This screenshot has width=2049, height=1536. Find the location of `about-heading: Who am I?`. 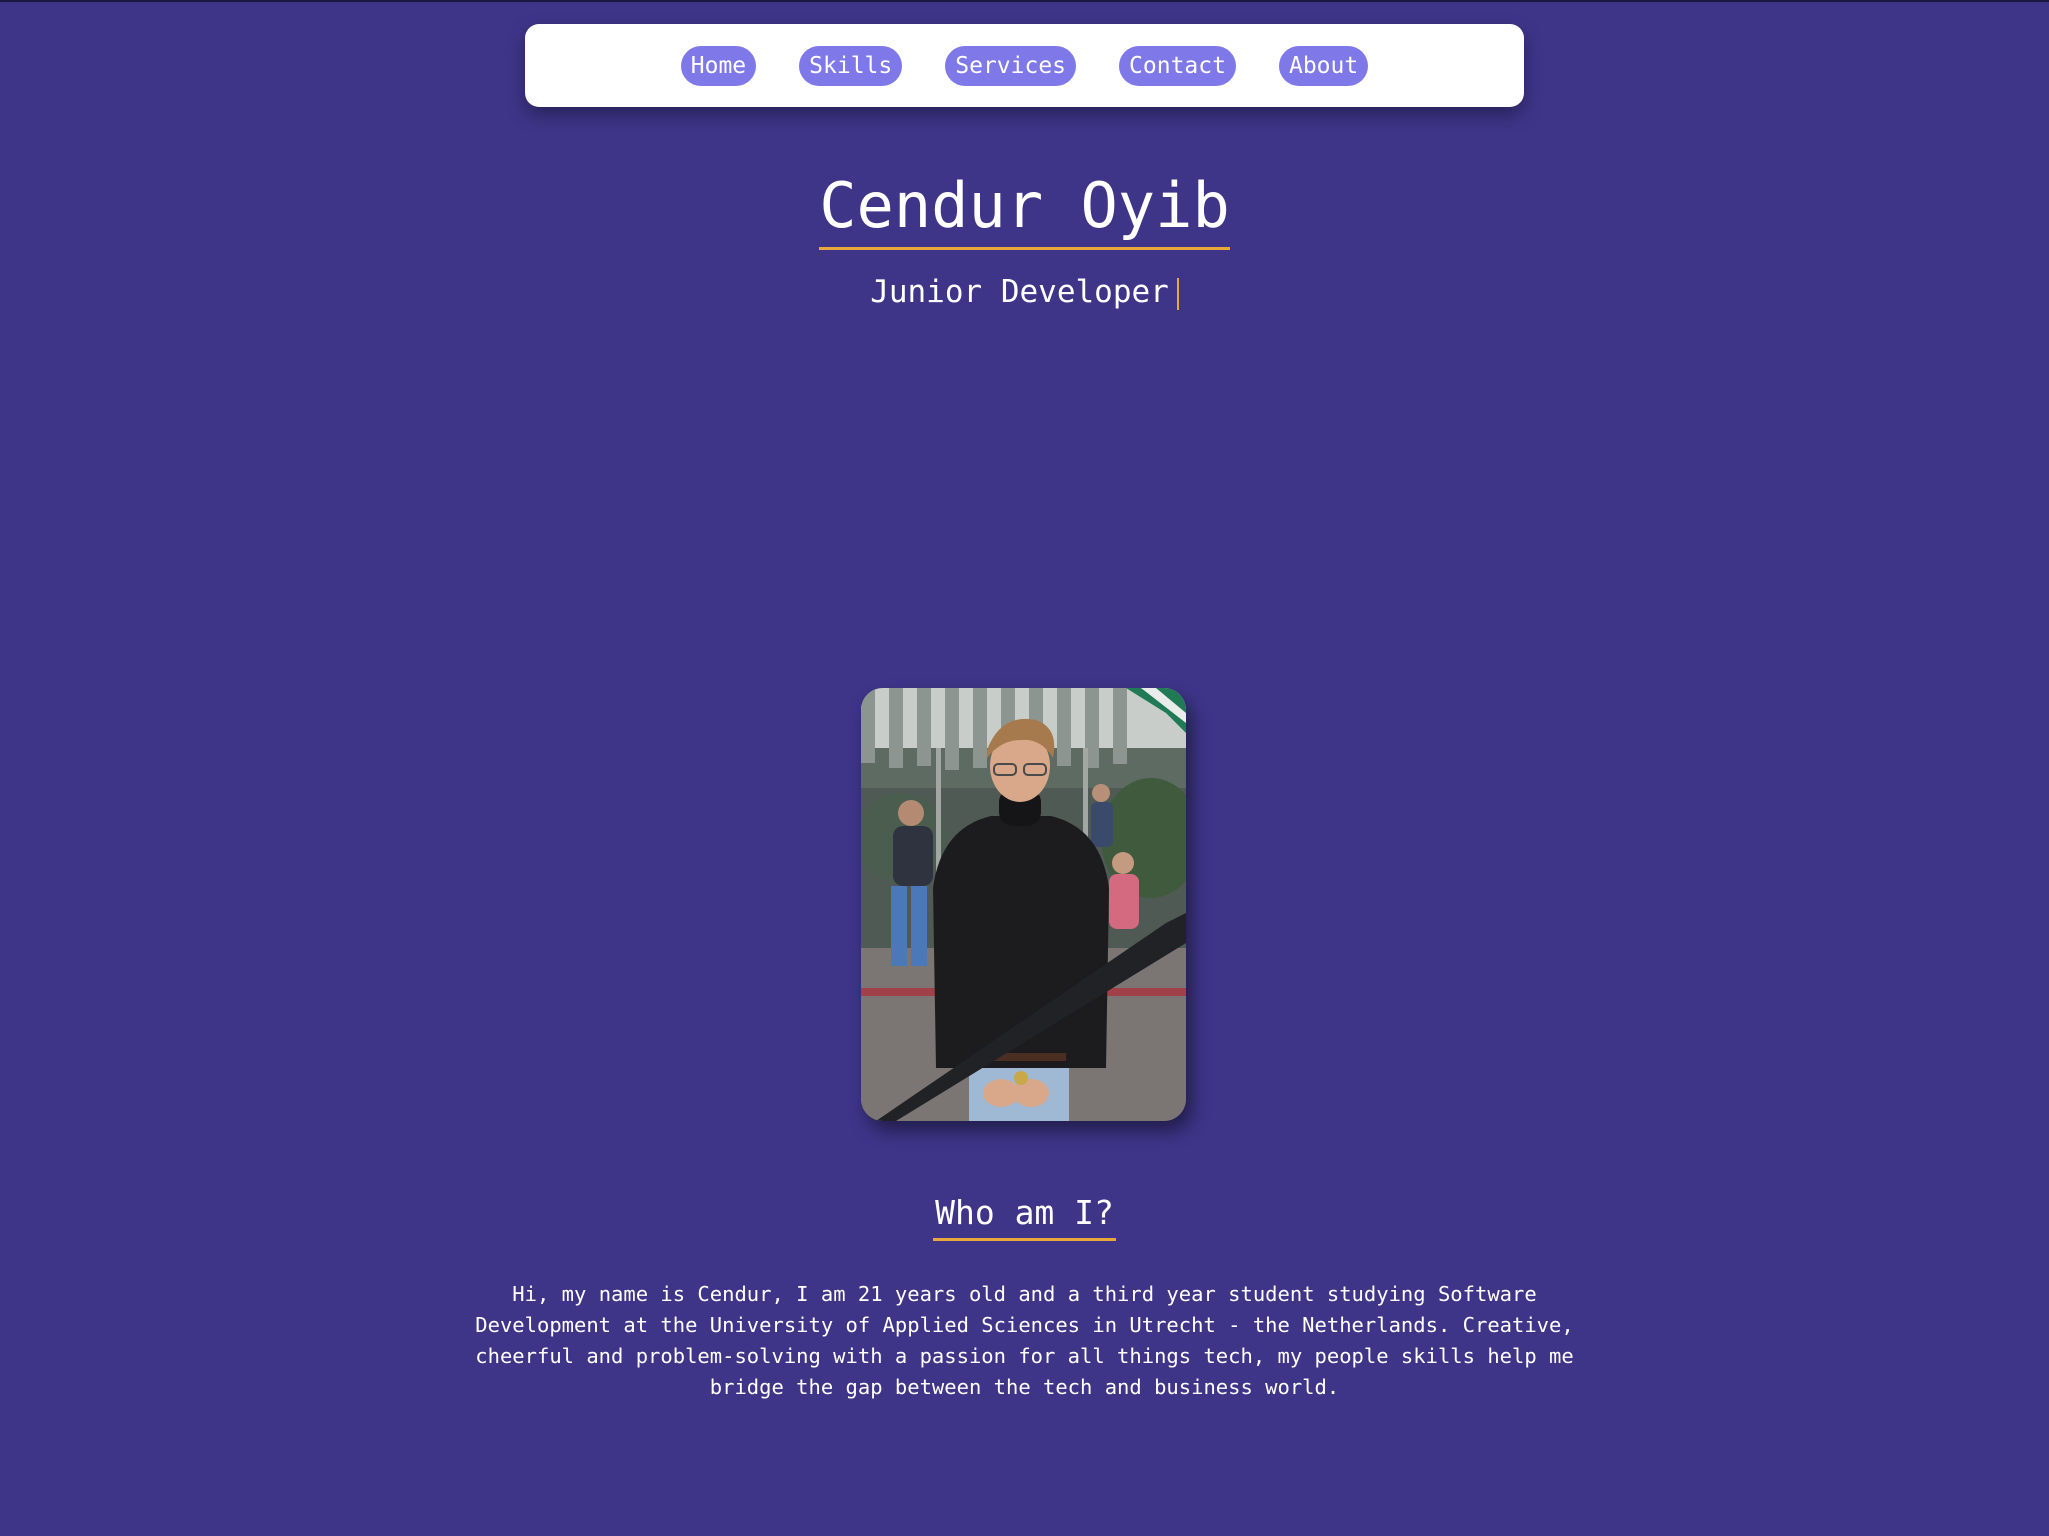

about-heading: Who am I? is located at coordinates (1024, 1215).